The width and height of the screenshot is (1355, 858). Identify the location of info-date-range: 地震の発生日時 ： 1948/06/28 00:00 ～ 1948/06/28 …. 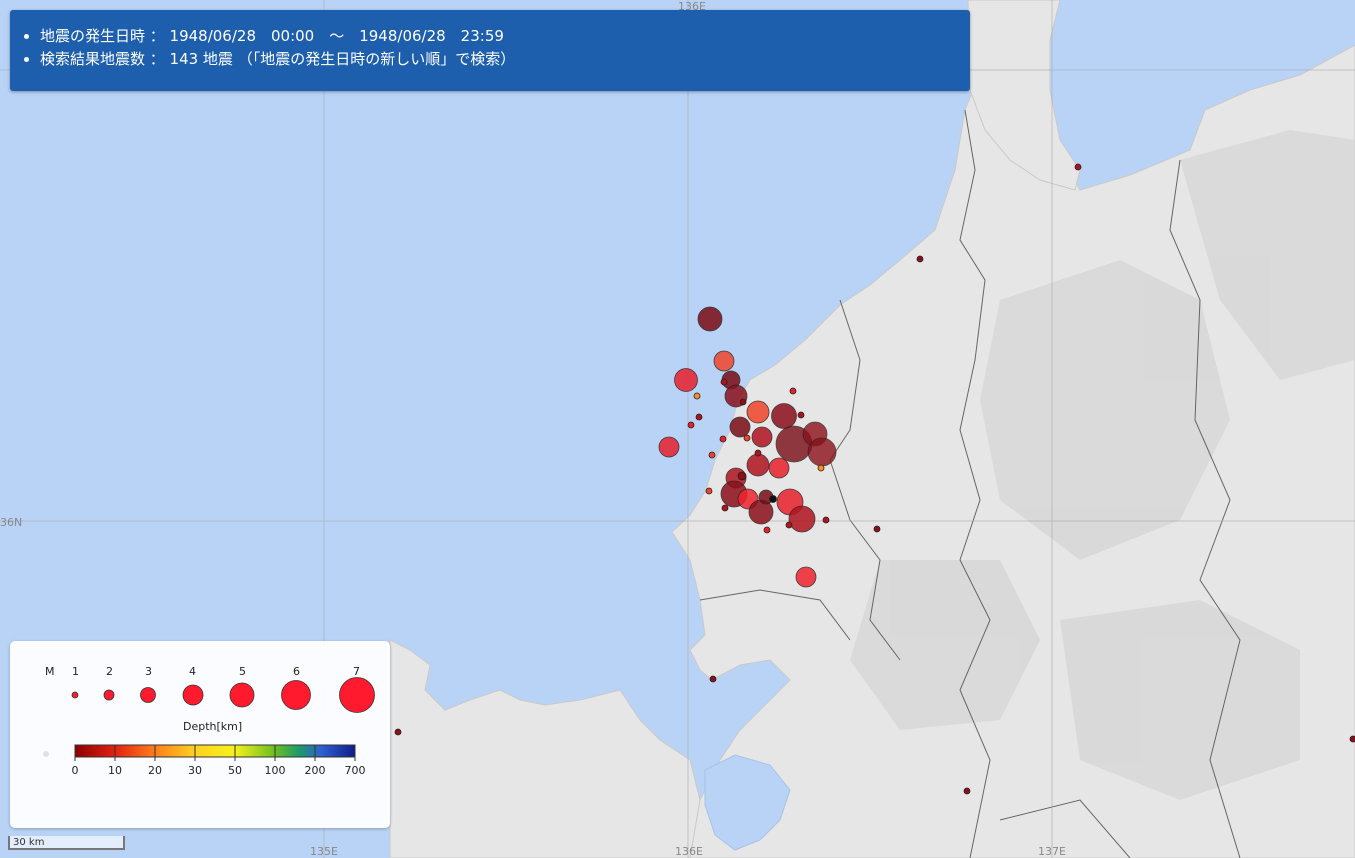
(505, 36).